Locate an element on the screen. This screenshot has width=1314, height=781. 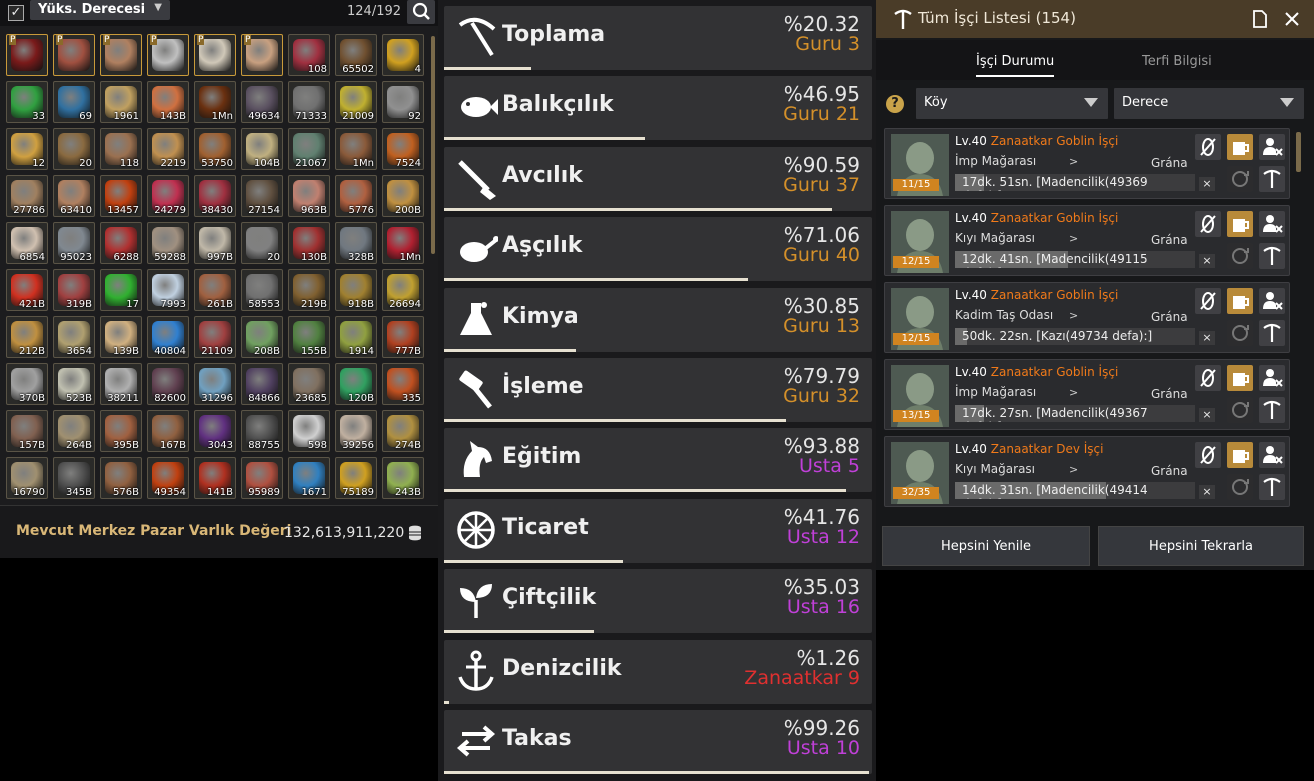
inventory-slot: 59288 is located at coordinates (168, 243).